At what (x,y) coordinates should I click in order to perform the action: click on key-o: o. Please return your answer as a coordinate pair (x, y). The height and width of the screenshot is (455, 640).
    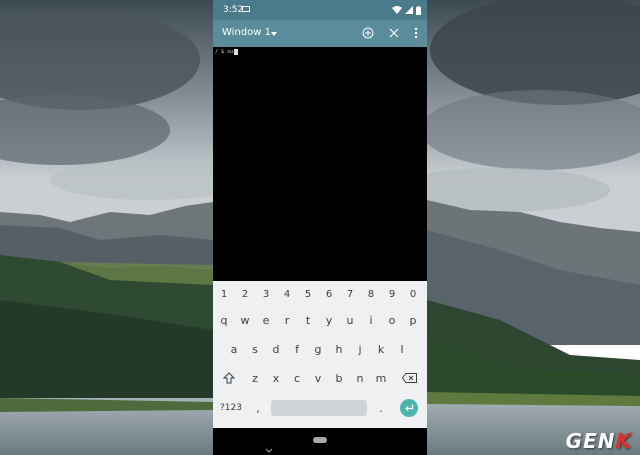
    Looking at the image, I should click on (392, 320).